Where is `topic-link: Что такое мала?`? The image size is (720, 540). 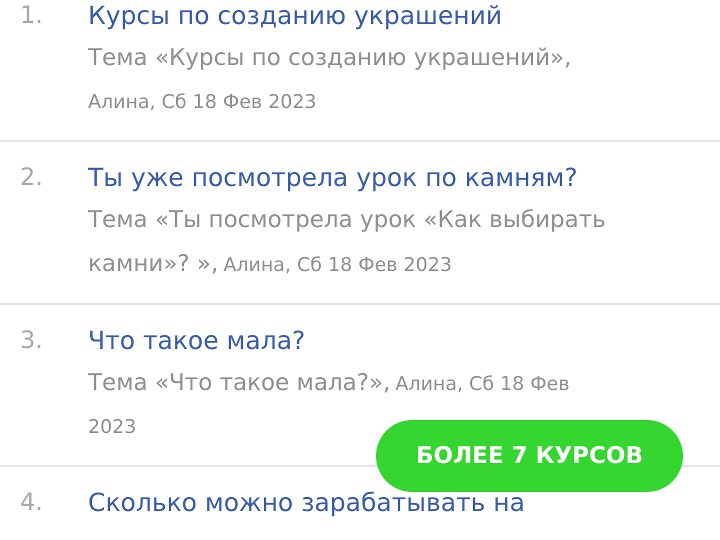
topic-link: Что такое мала? is located at coordinates (197, 340).